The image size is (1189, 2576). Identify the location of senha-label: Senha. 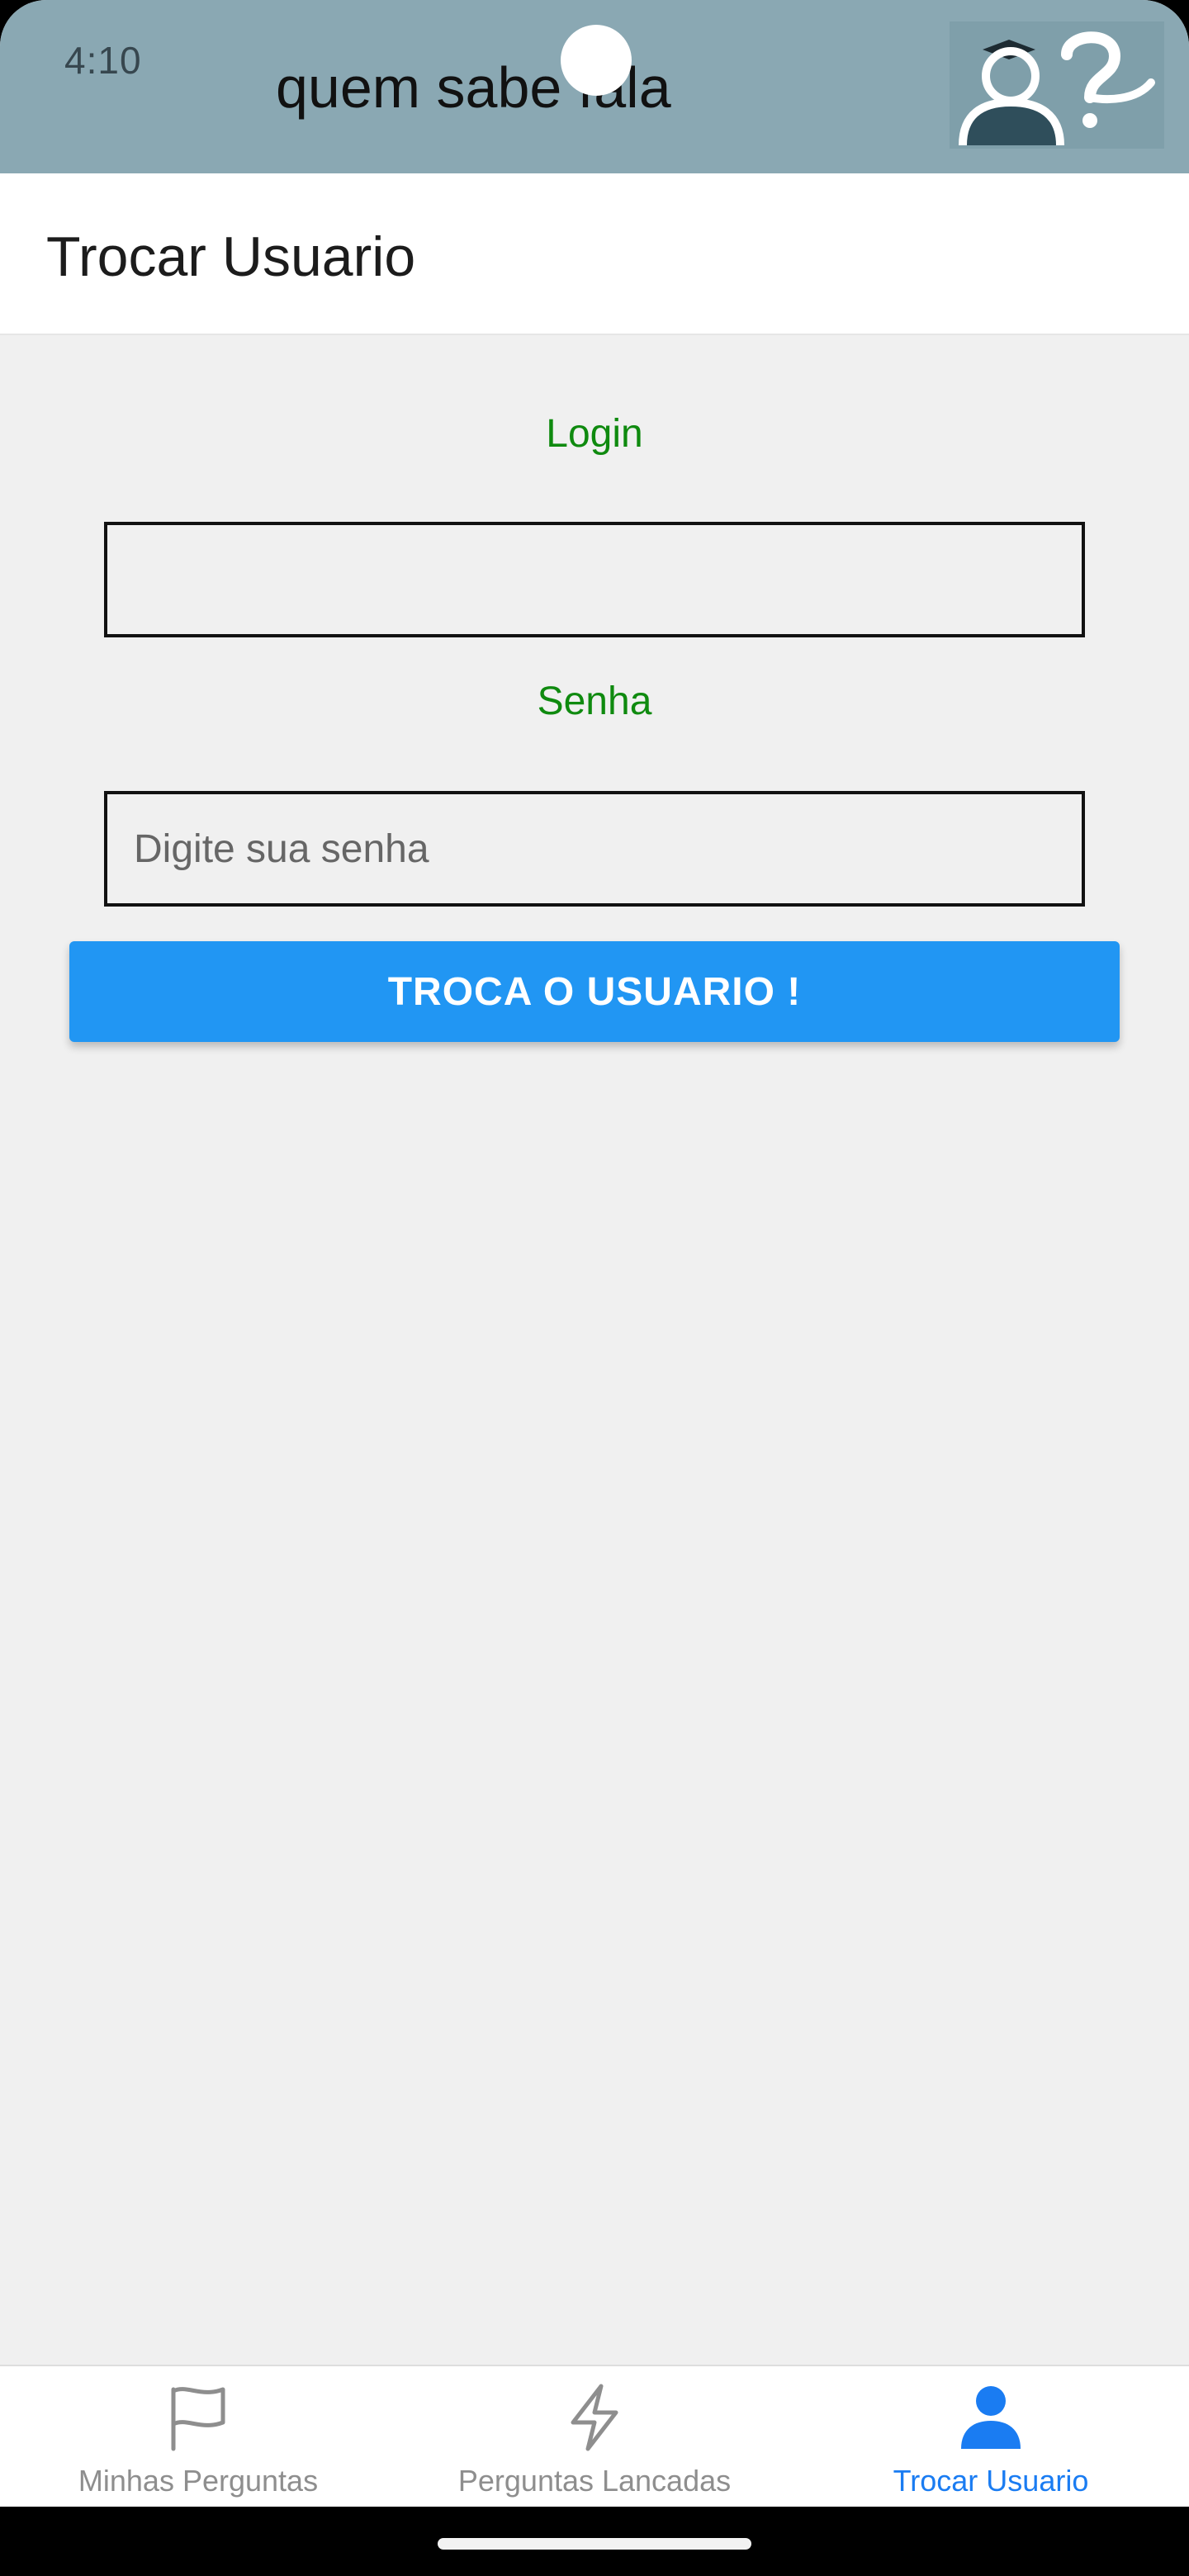
(594, 701).